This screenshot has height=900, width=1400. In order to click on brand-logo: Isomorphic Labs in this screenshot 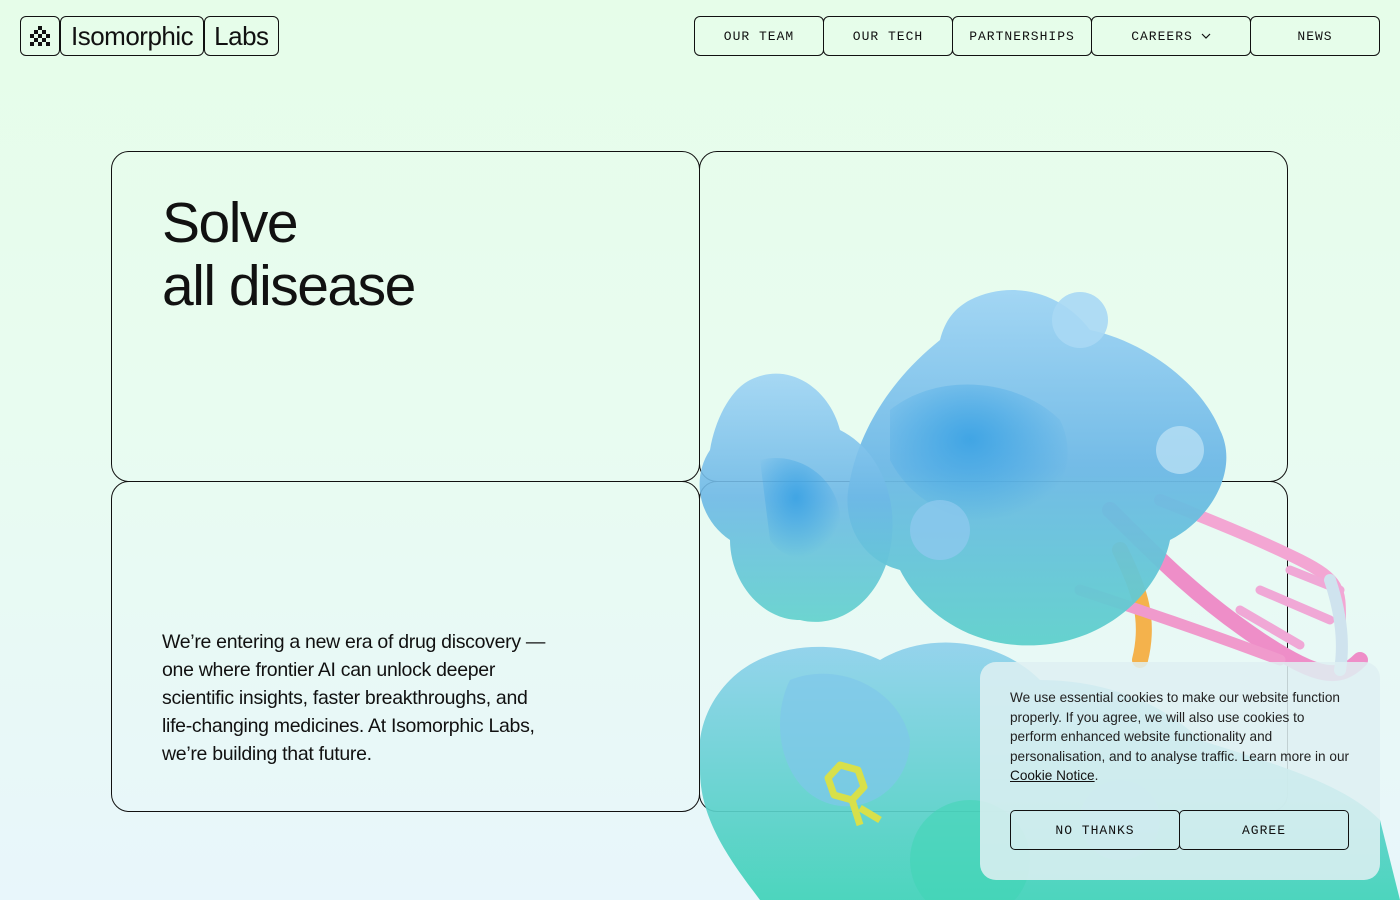, I will do `click(149, 36)`.